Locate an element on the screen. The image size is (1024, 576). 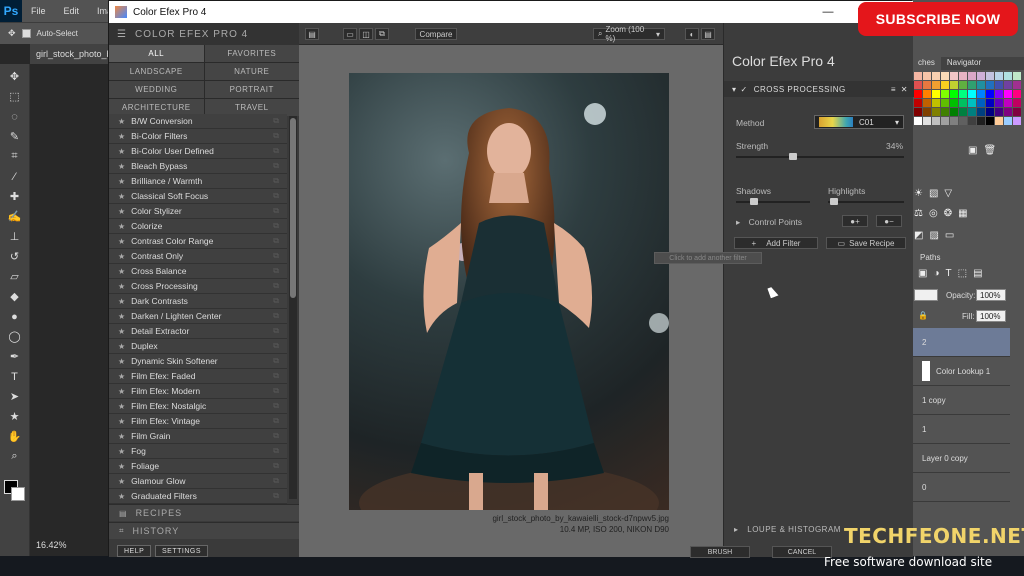
category-wedding: WEDDING is located at coordinates (156, 89).